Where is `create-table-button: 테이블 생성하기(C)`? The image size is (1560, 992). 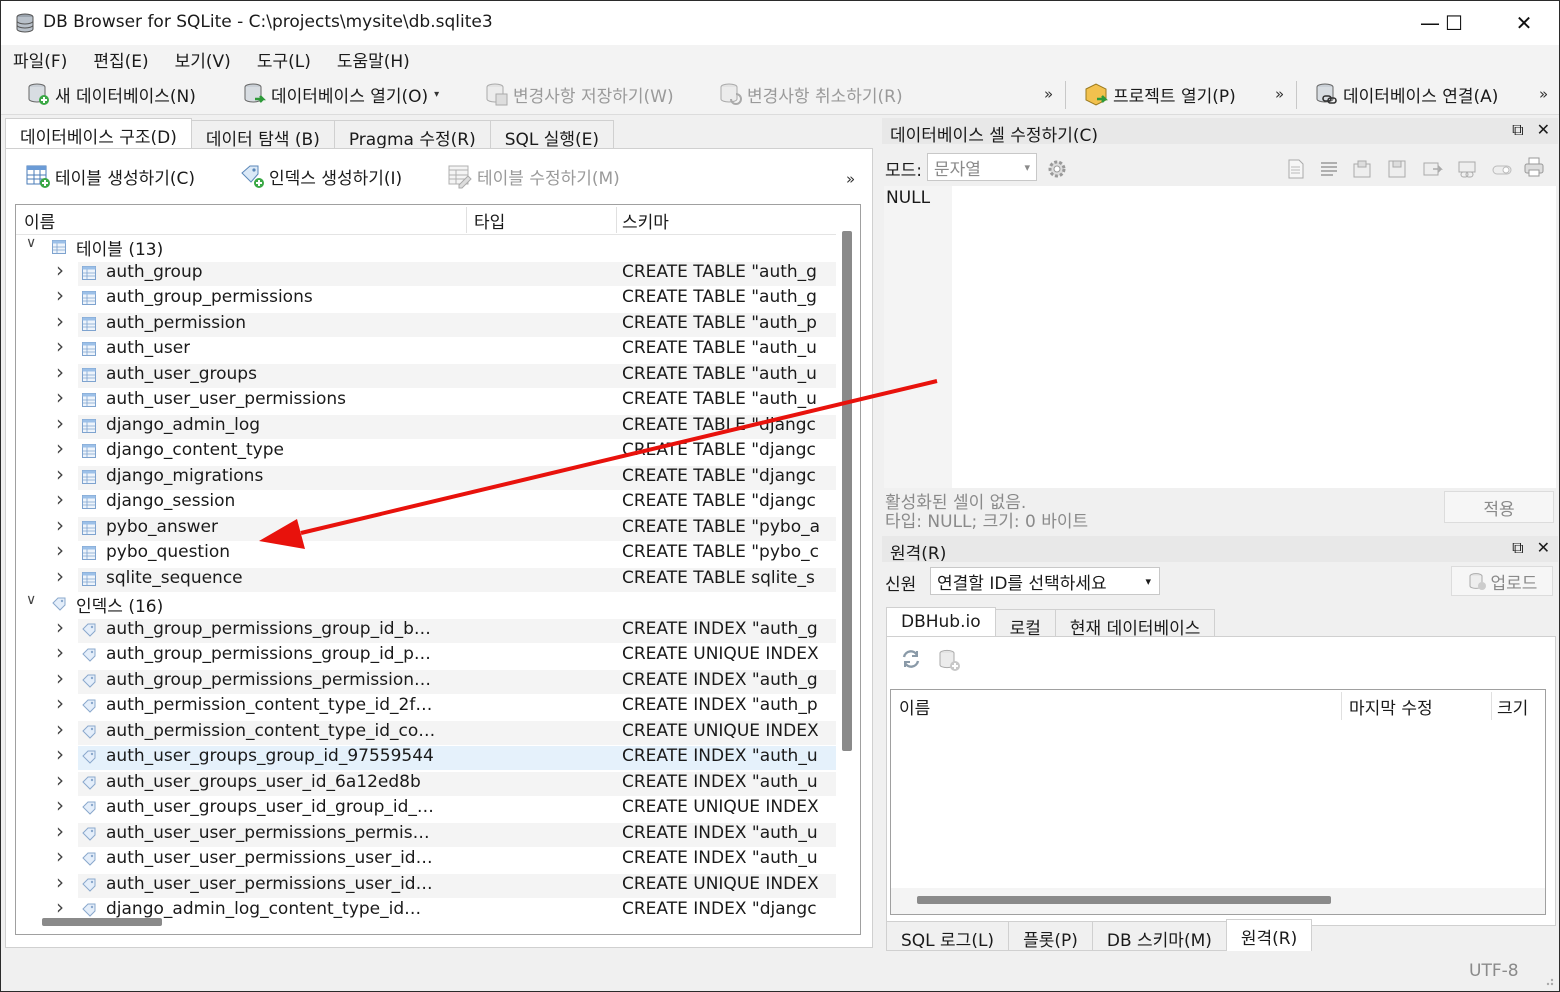 create-table-button: 테이블 생성하기(C) is located at coordinates (110, 176).